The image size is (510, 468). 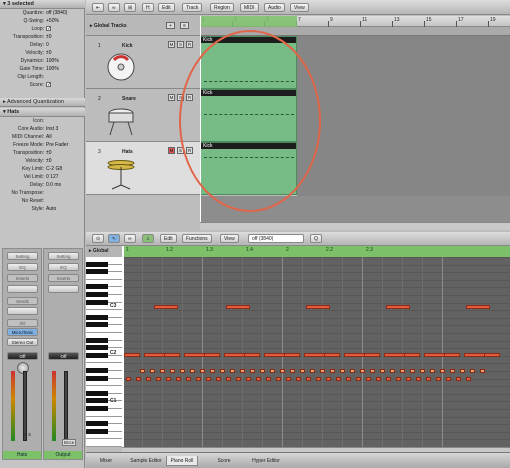 What do you see at coordinates (52, 21) in the screenshot?
I see `param-value: +50%` at bounding box center [52, 21].